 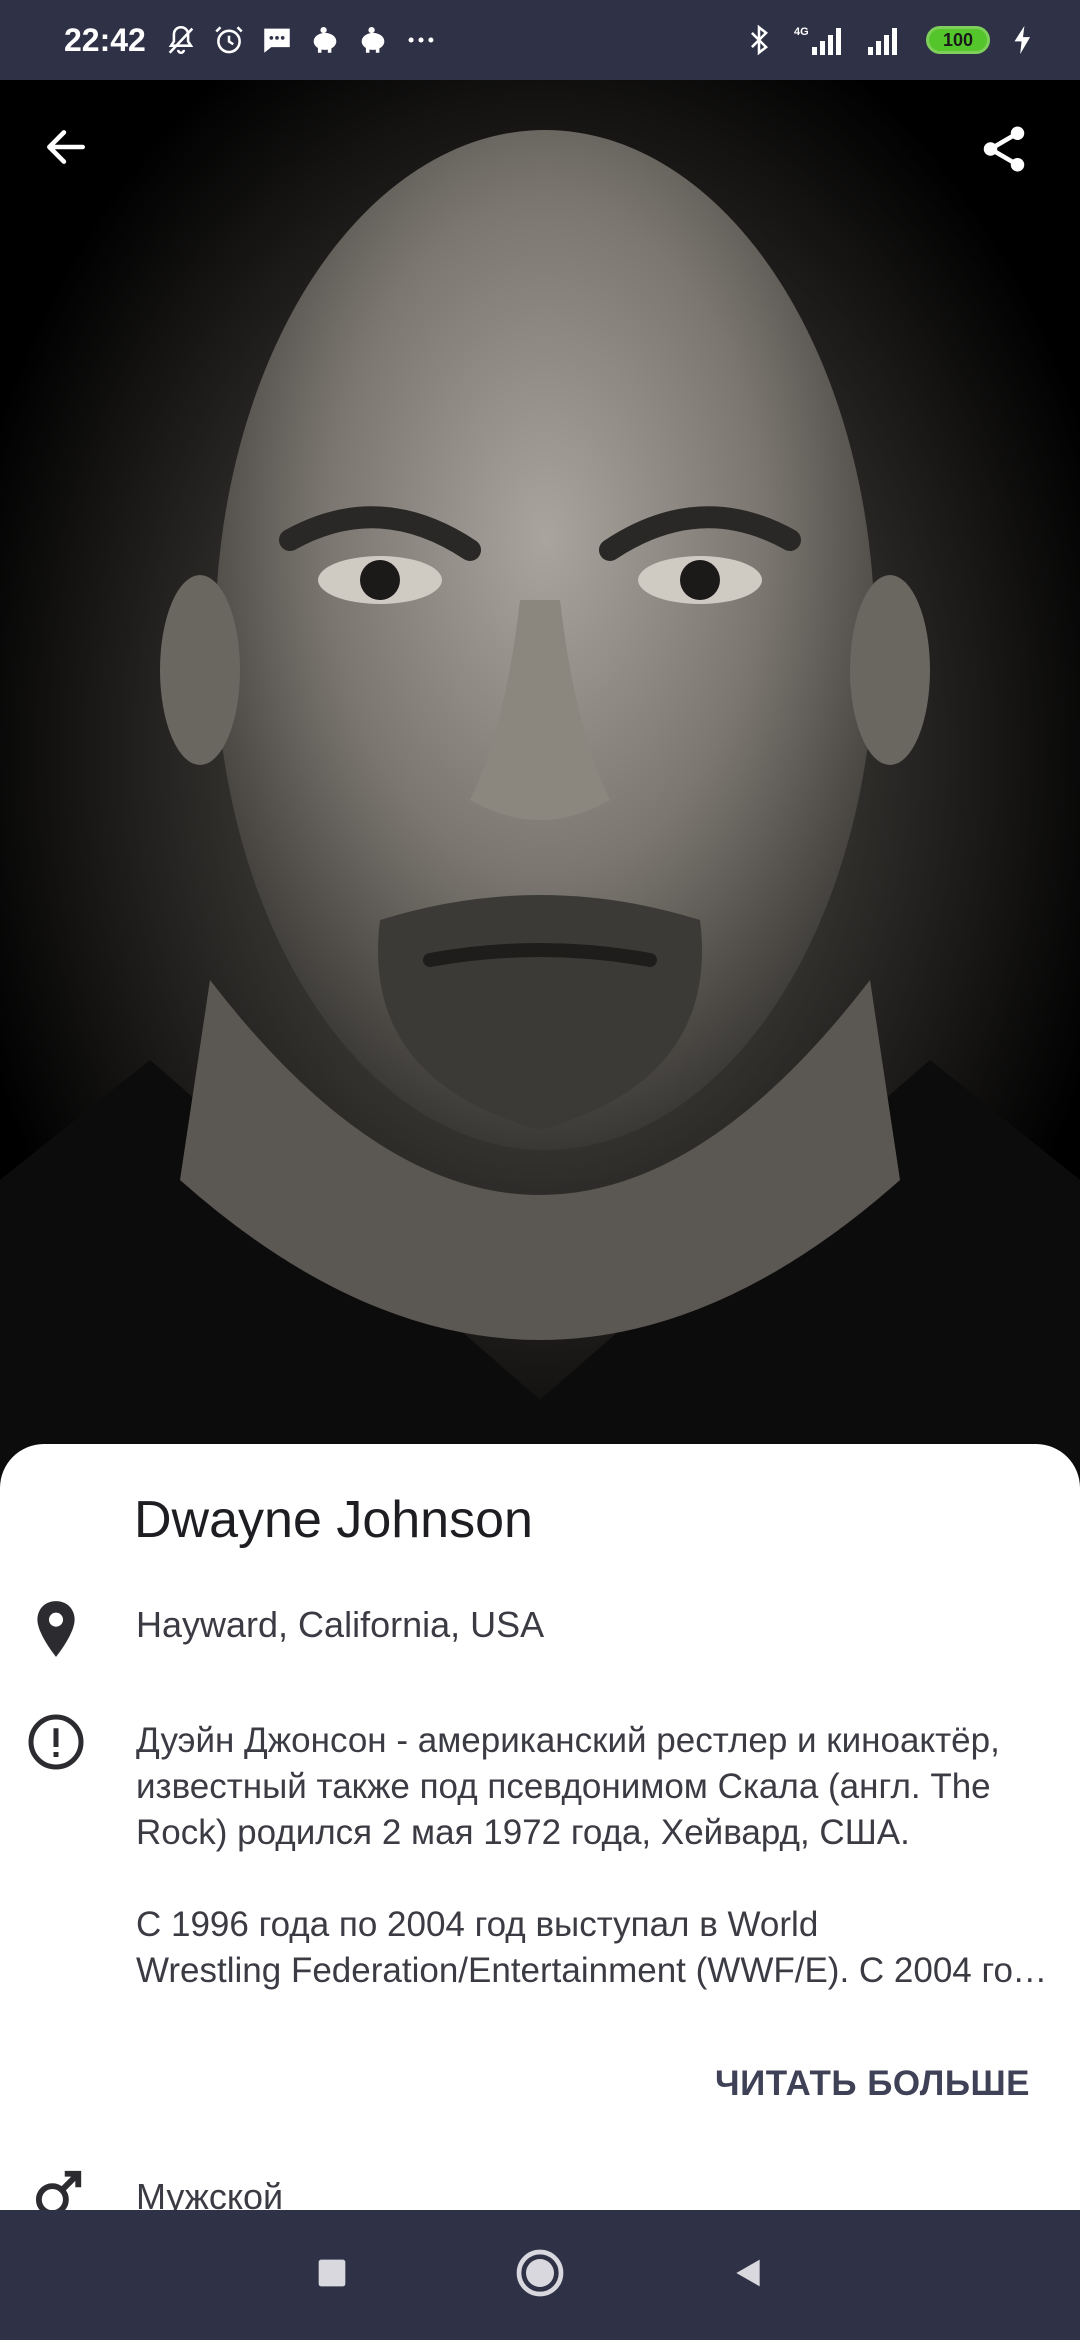 What do you see at coordinates (181, 39) in the screenshot?
I see `bell-off-icon` at bounding box center [181, 39].